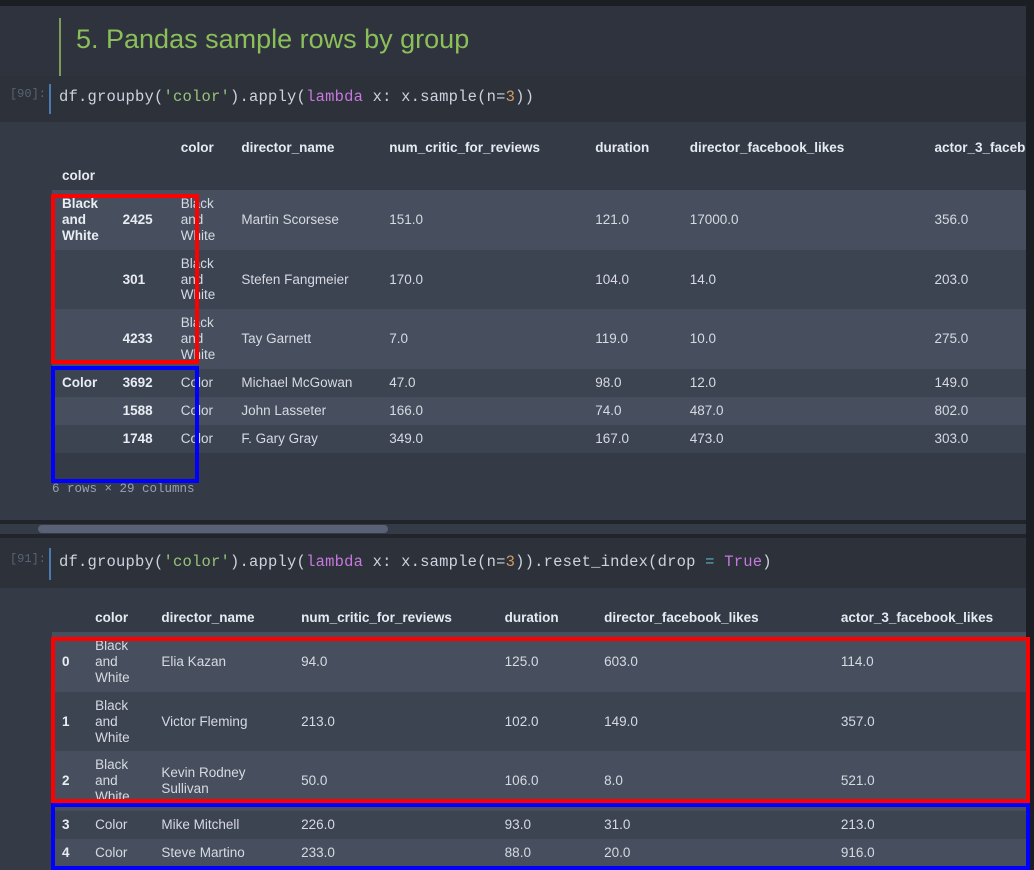  Describe the element at coordinates (482, 148) in the screenshot. I see `th-num-critic-for-reviews: num_critic_for_reviews` at that location.